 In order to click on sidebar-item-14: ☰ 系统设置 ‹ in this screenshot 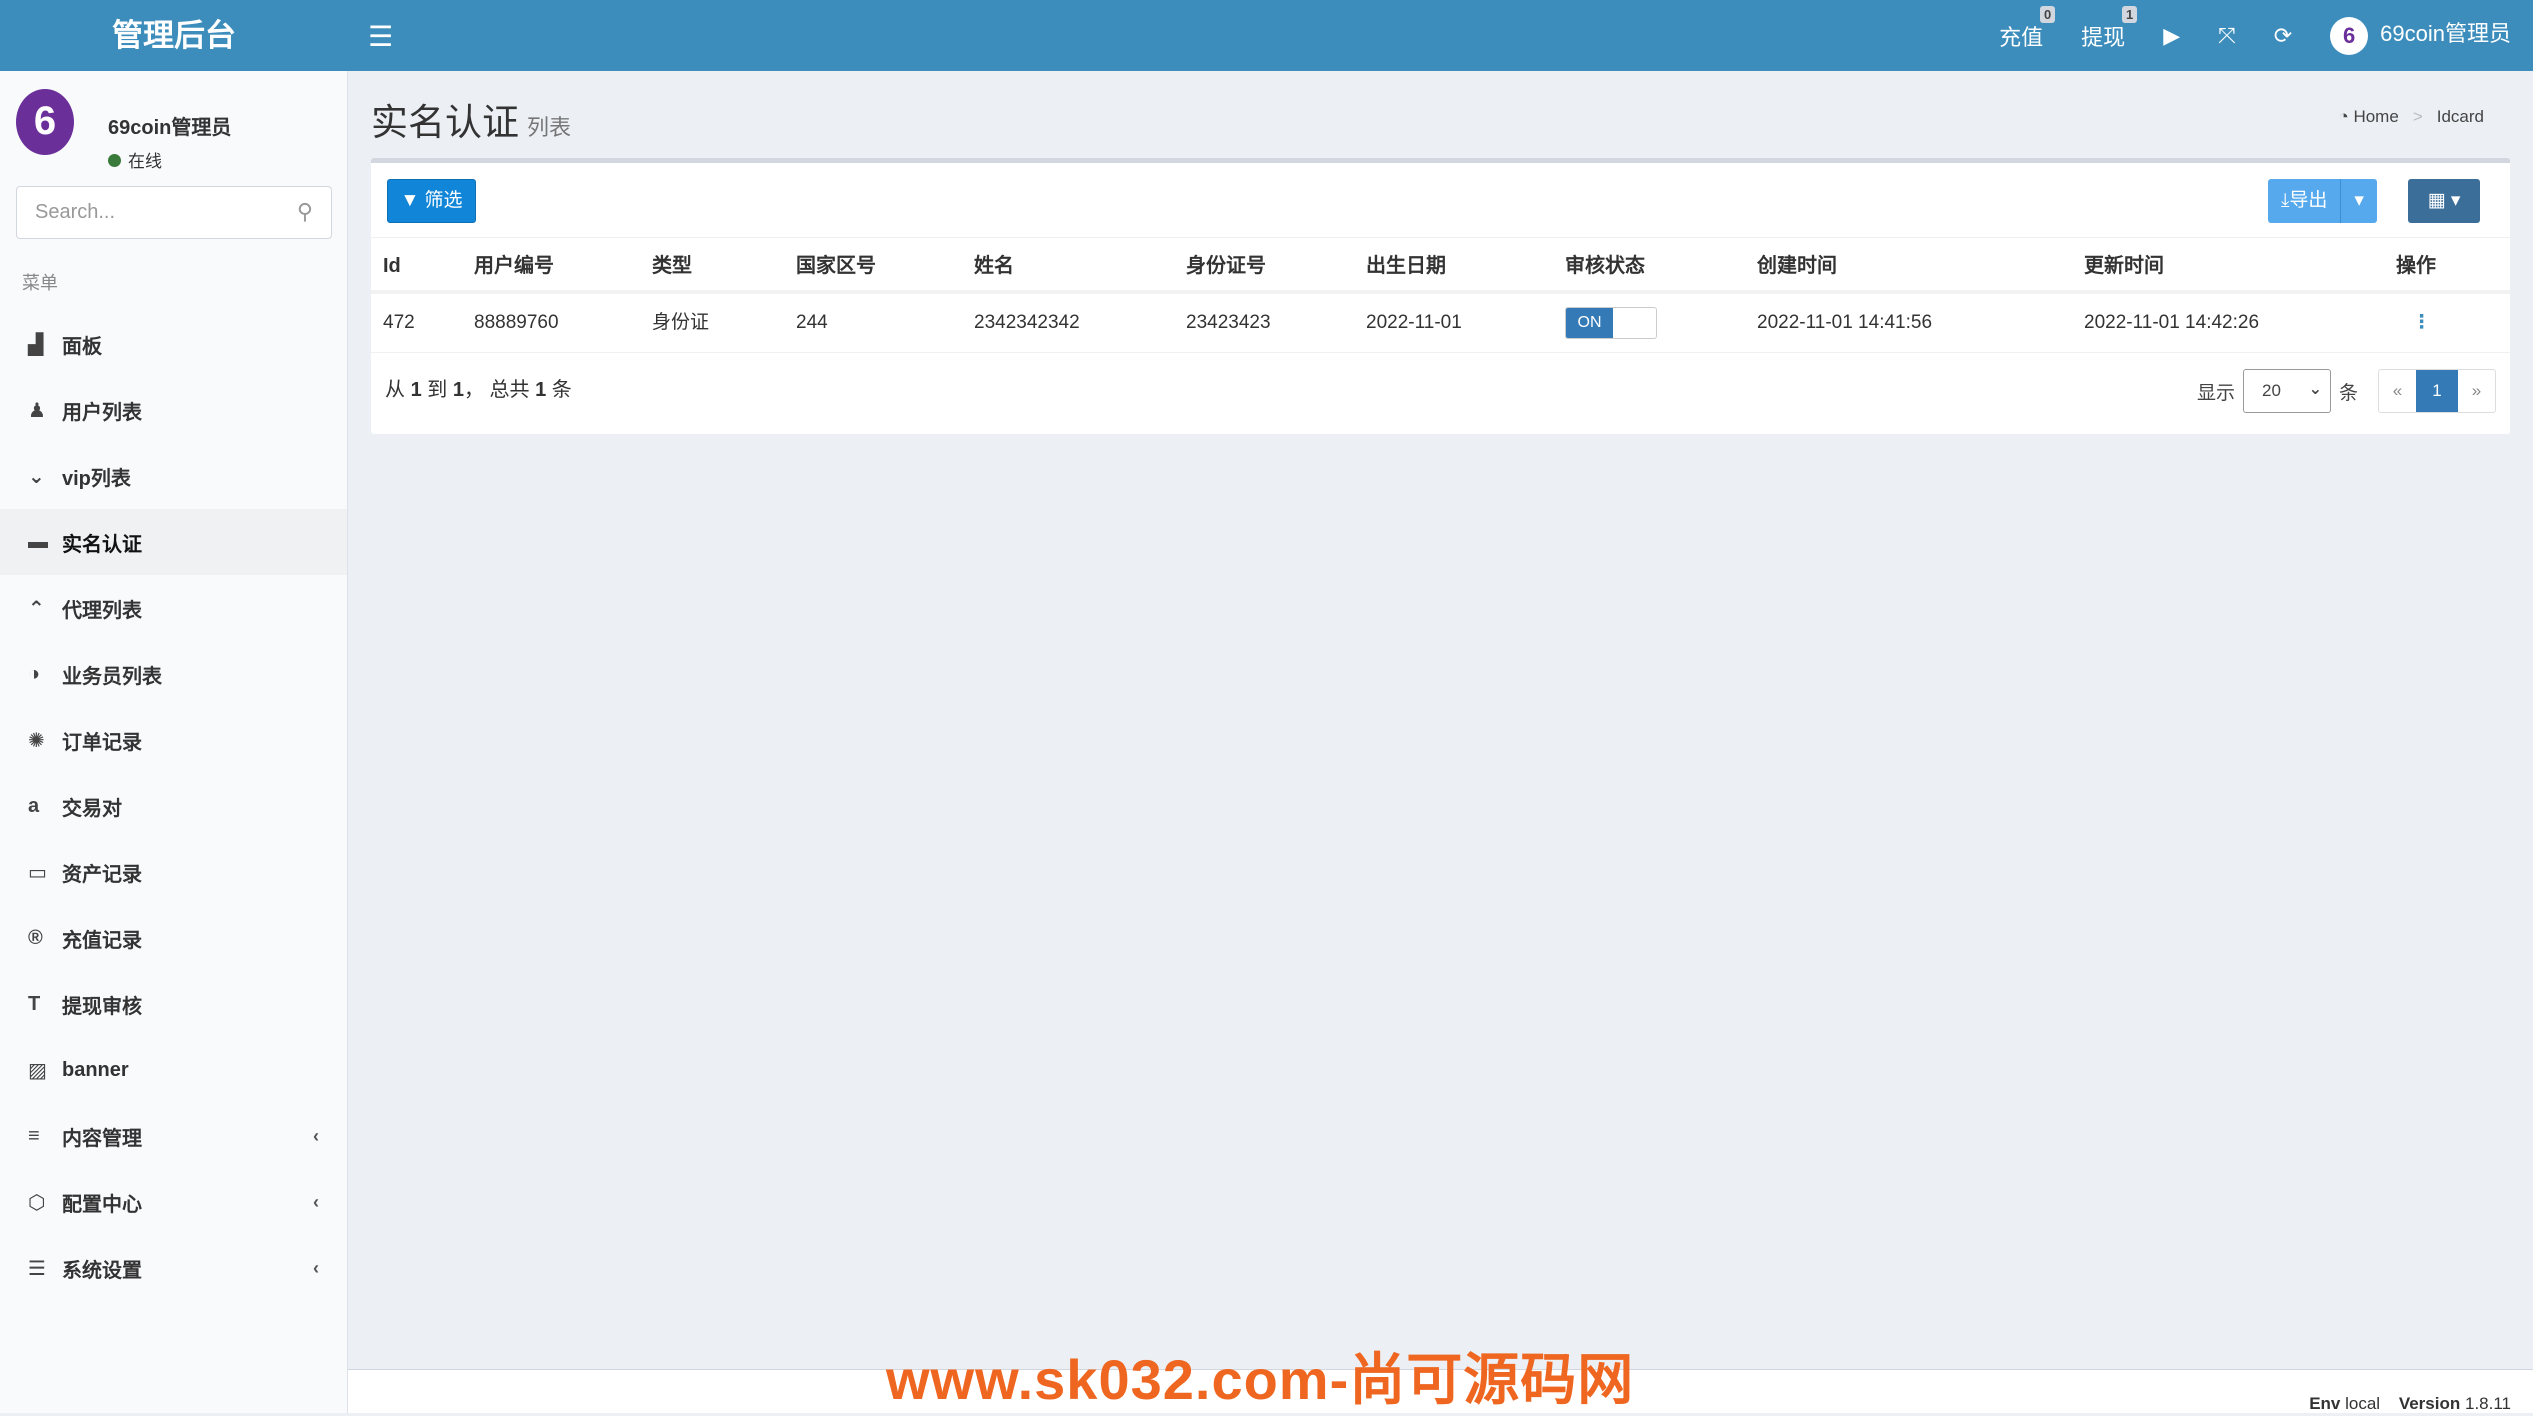, I will do `click(173, 1268)`.